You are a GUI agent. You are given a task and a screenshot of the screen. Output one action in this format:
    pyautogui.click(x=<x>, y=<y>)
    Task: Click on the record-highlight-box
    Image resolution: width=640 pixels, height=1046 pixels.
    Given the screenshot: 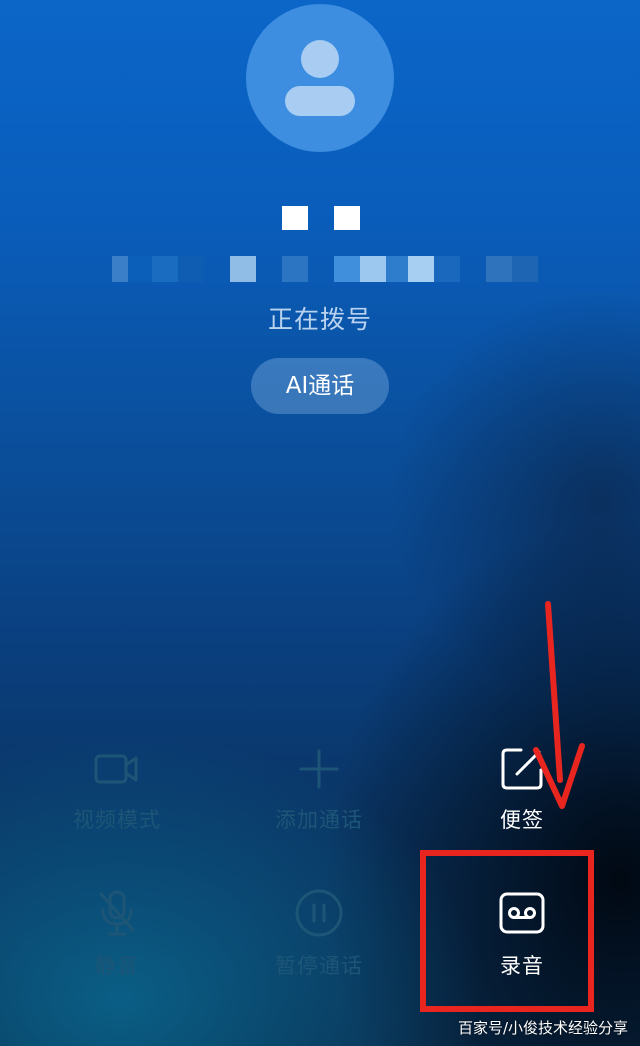 What is the action you would take?
    pyautogui.click(x=507, y=931)
    